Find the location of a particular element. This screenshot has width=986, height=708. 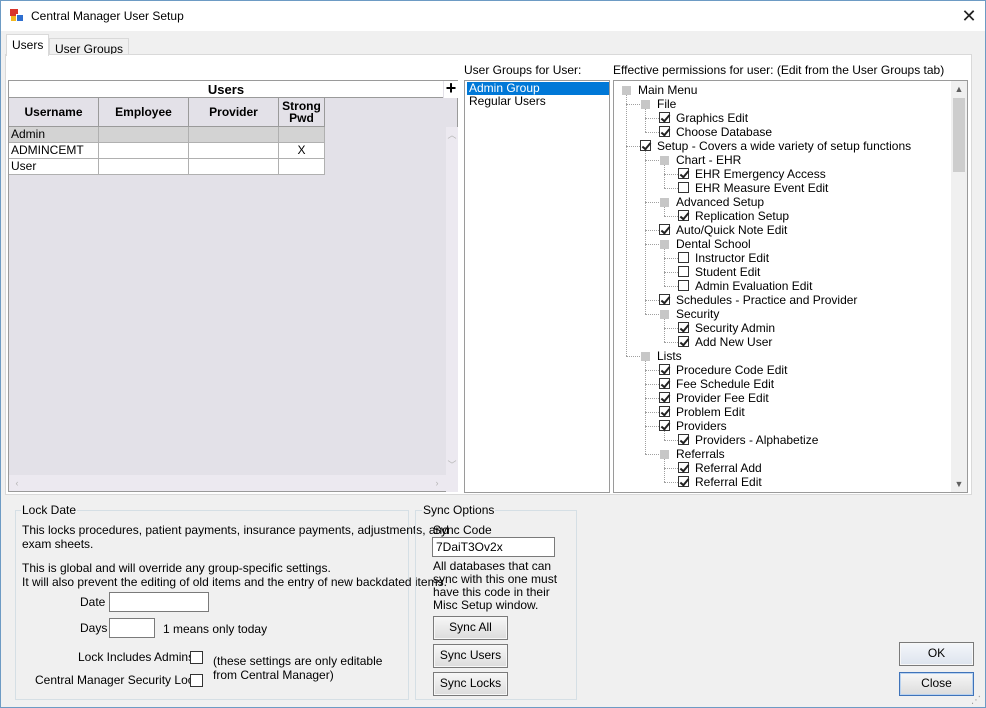

sync-code-field: 7DaiT3Ov2x is located at coordinates (493, 547).